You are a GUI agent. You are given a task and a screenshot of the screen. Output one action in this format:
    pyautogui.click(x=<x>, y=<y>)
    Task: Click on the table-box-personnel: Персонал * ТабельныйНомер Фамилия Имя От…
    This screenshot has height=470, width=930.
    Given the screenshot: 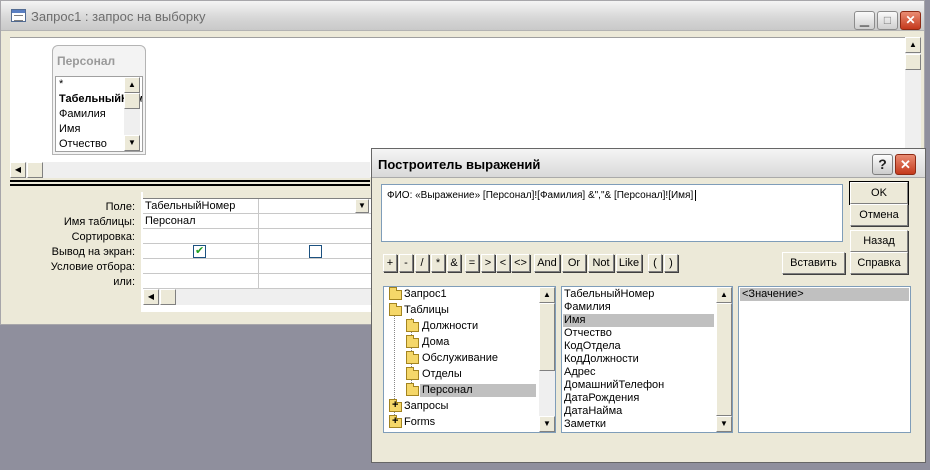 What is the action you would take?
    pyautogui.click(x=99, y=100)
    